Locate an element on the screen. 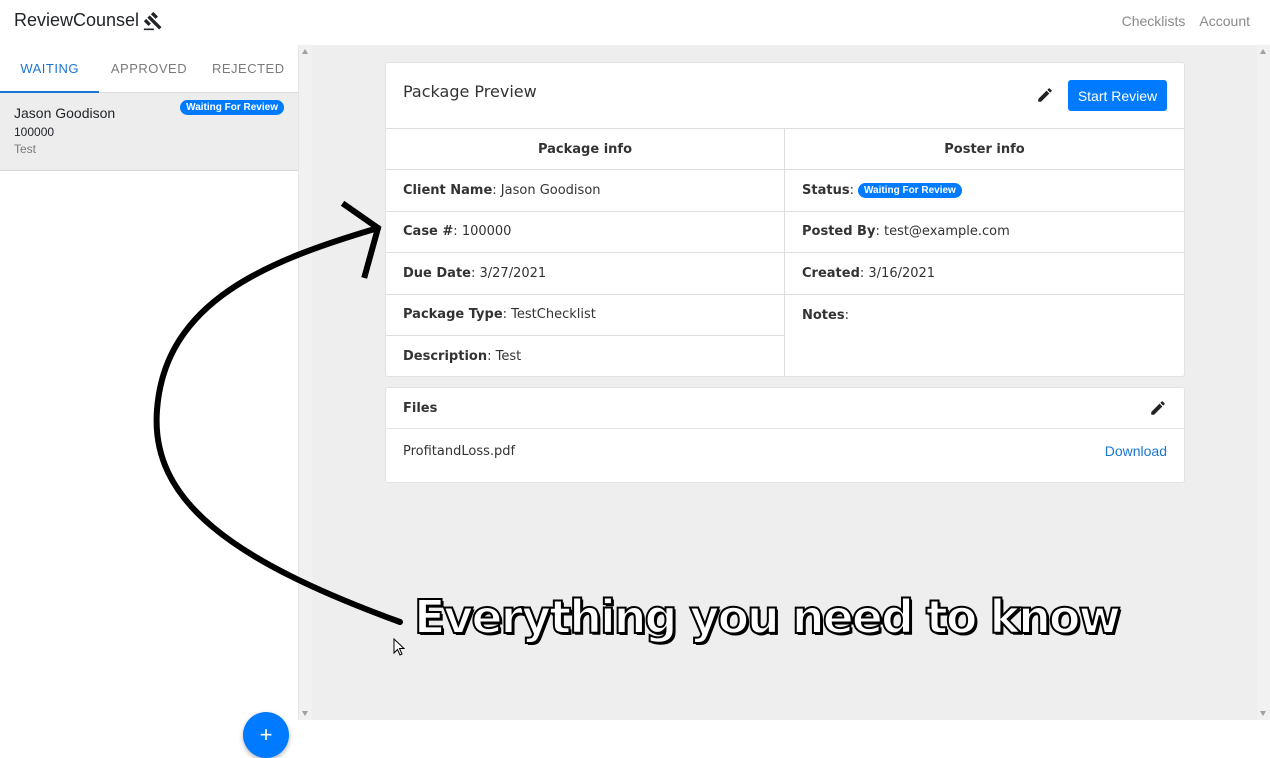  poster-info-header: Poster info is located at coordinates (984, 150).